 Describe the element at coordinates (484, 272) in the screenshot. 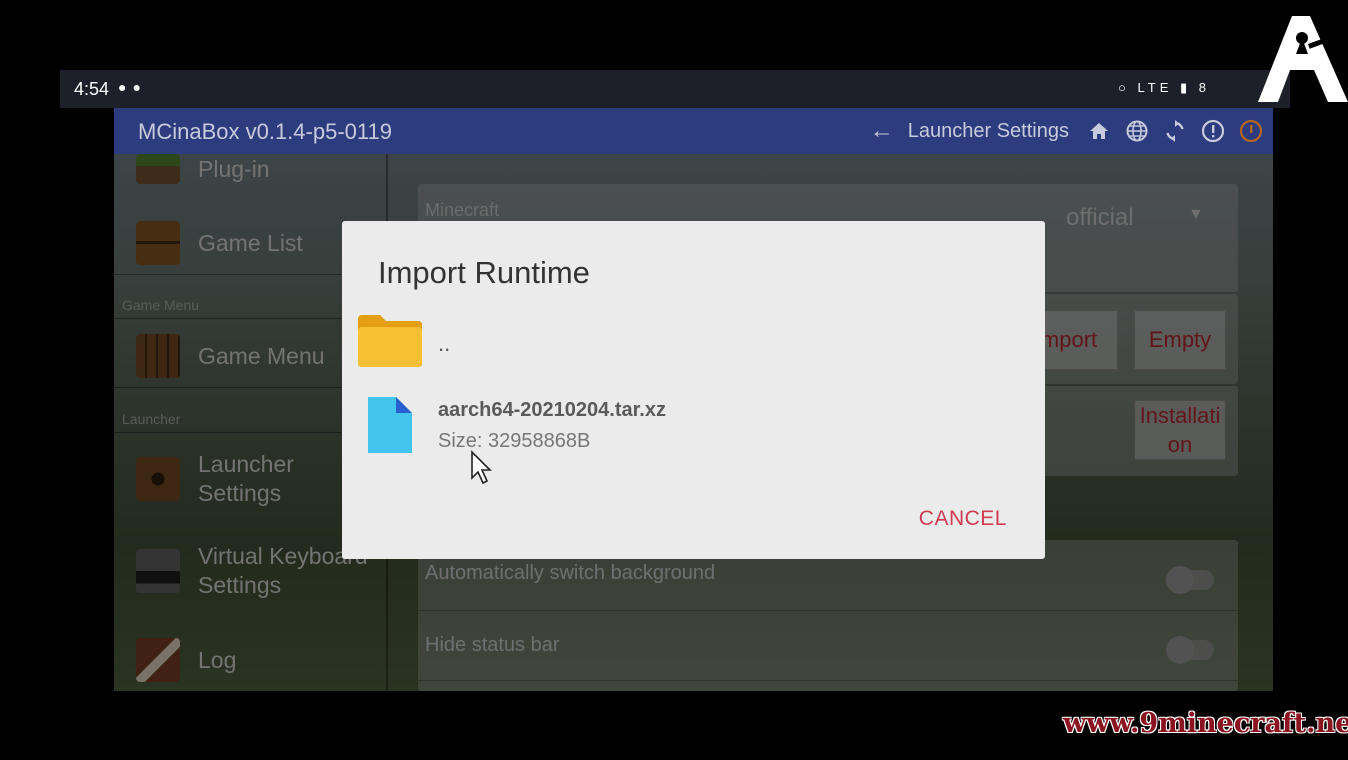

I see `dialog-title: Import Runtime` at that location.